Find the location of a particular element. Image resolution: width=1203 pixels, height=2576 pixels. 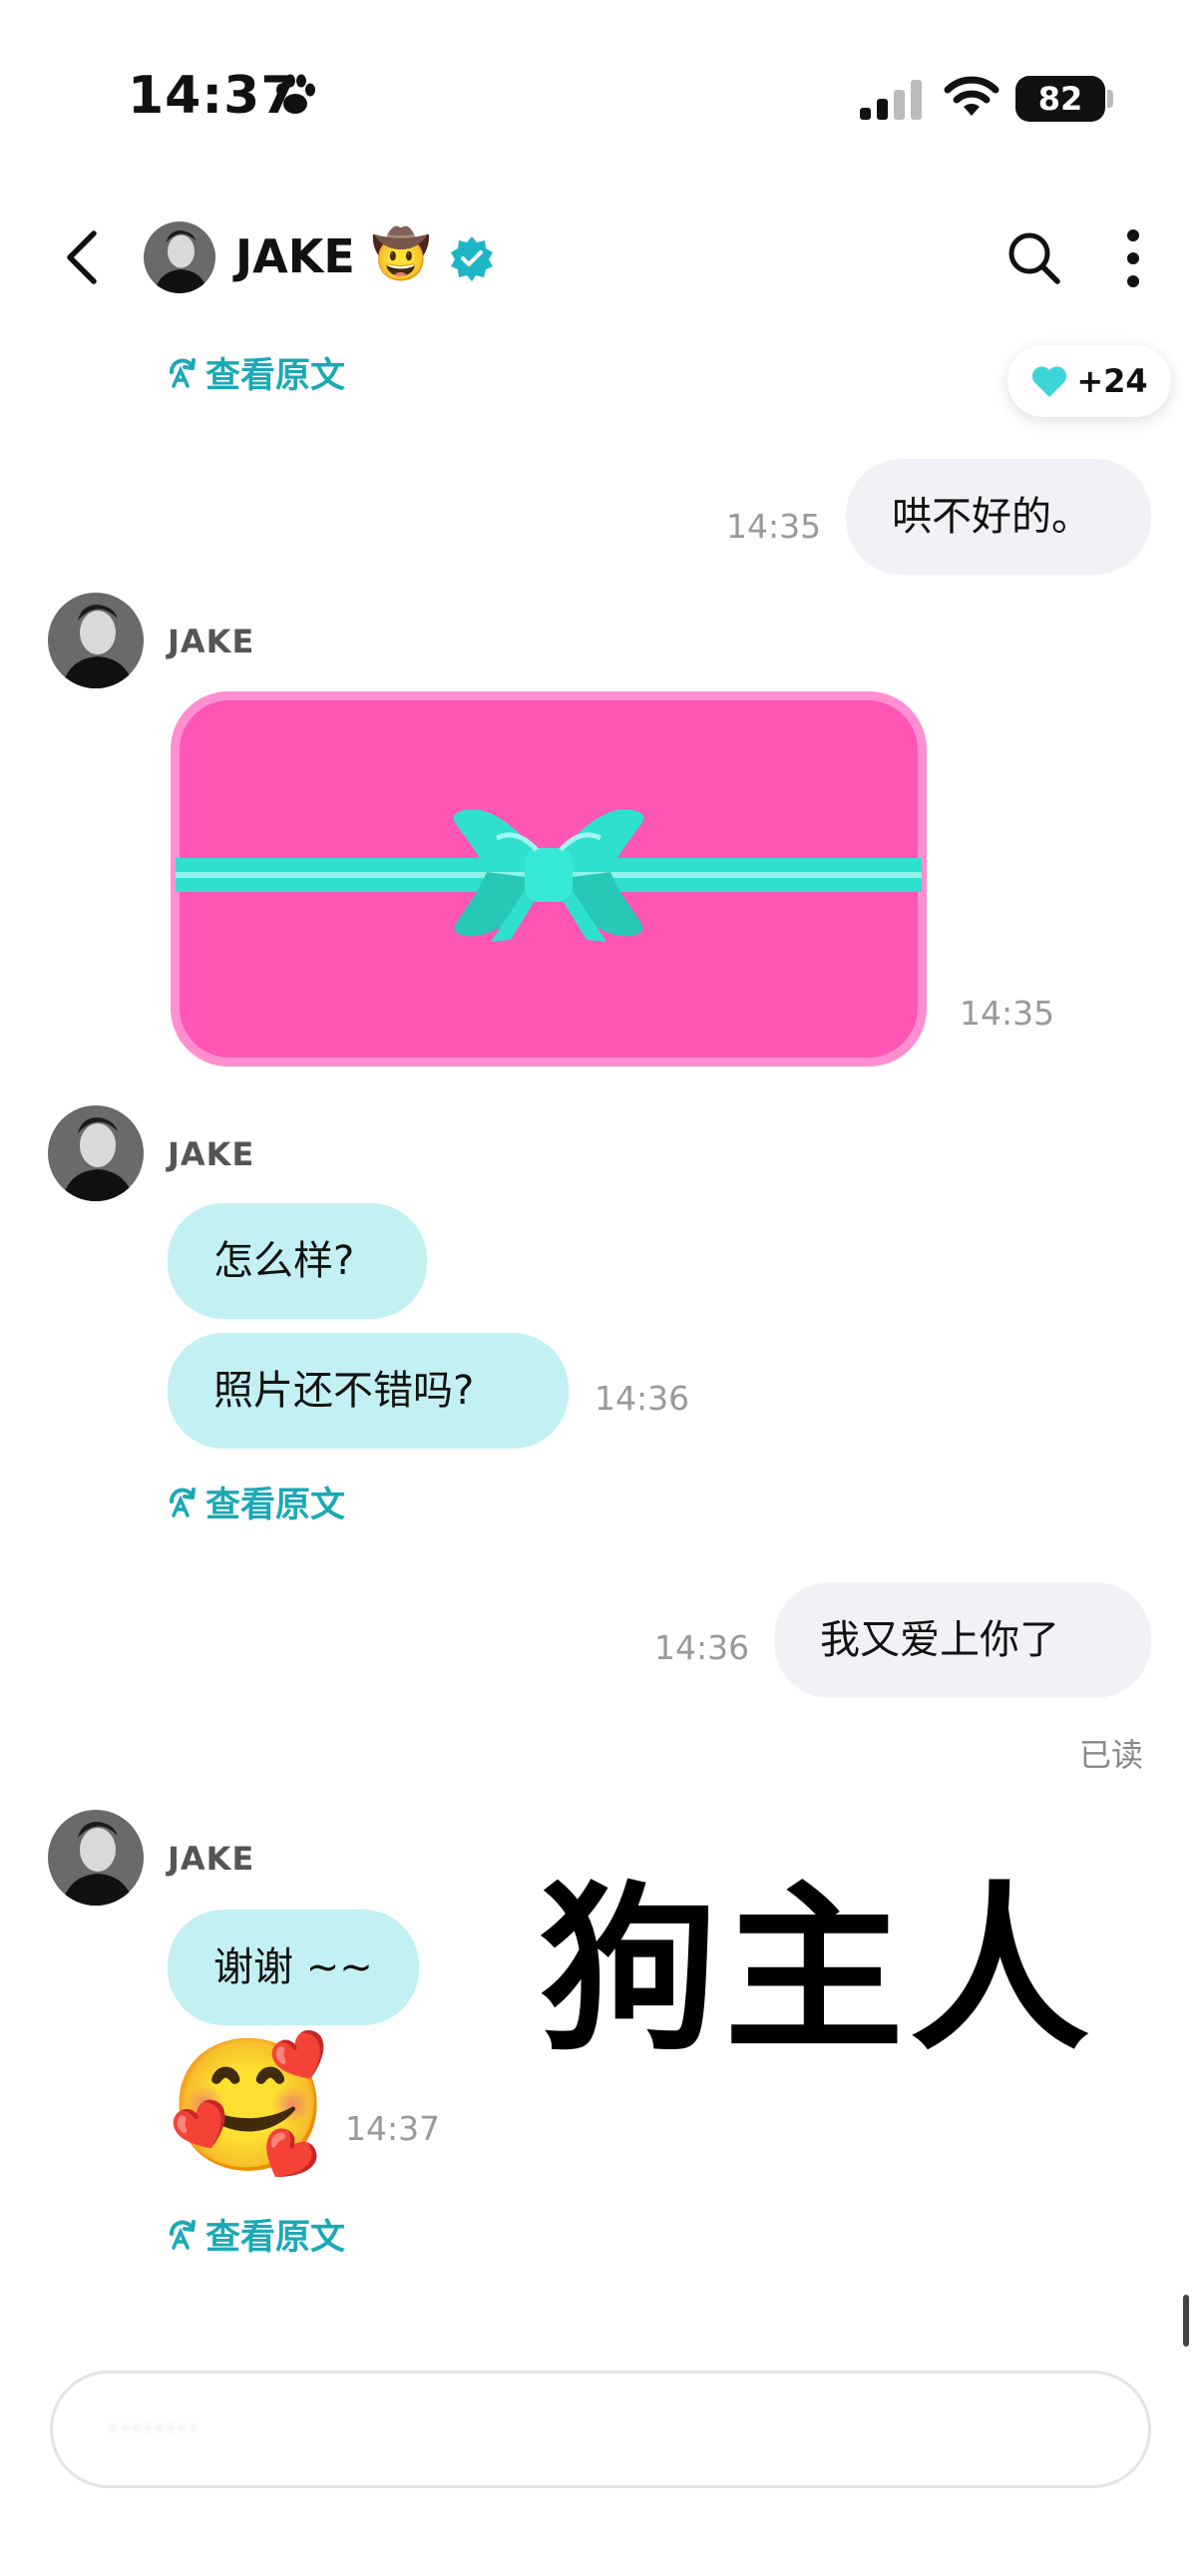

cellular-signal-icon is located at coordinates (891, 100).